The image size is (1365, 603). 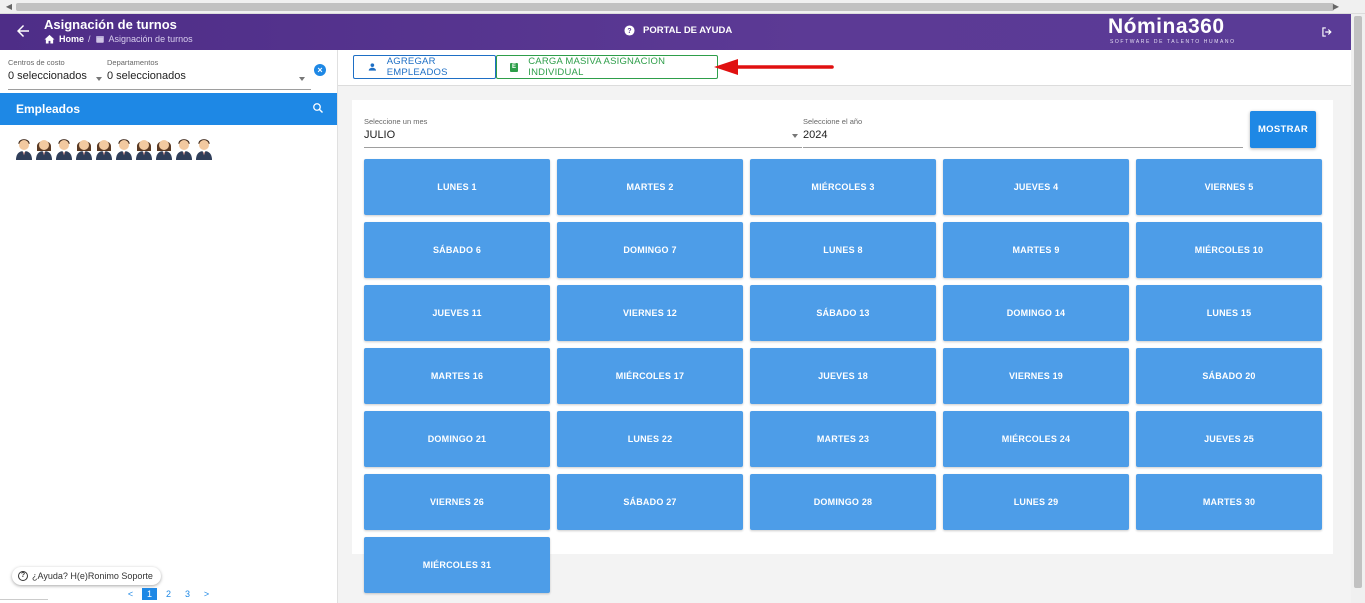 What do you see at coordinates (320, 70) in the screenshot?
I see `clear-filters-icon: ×` at bounding box center [320, 70].